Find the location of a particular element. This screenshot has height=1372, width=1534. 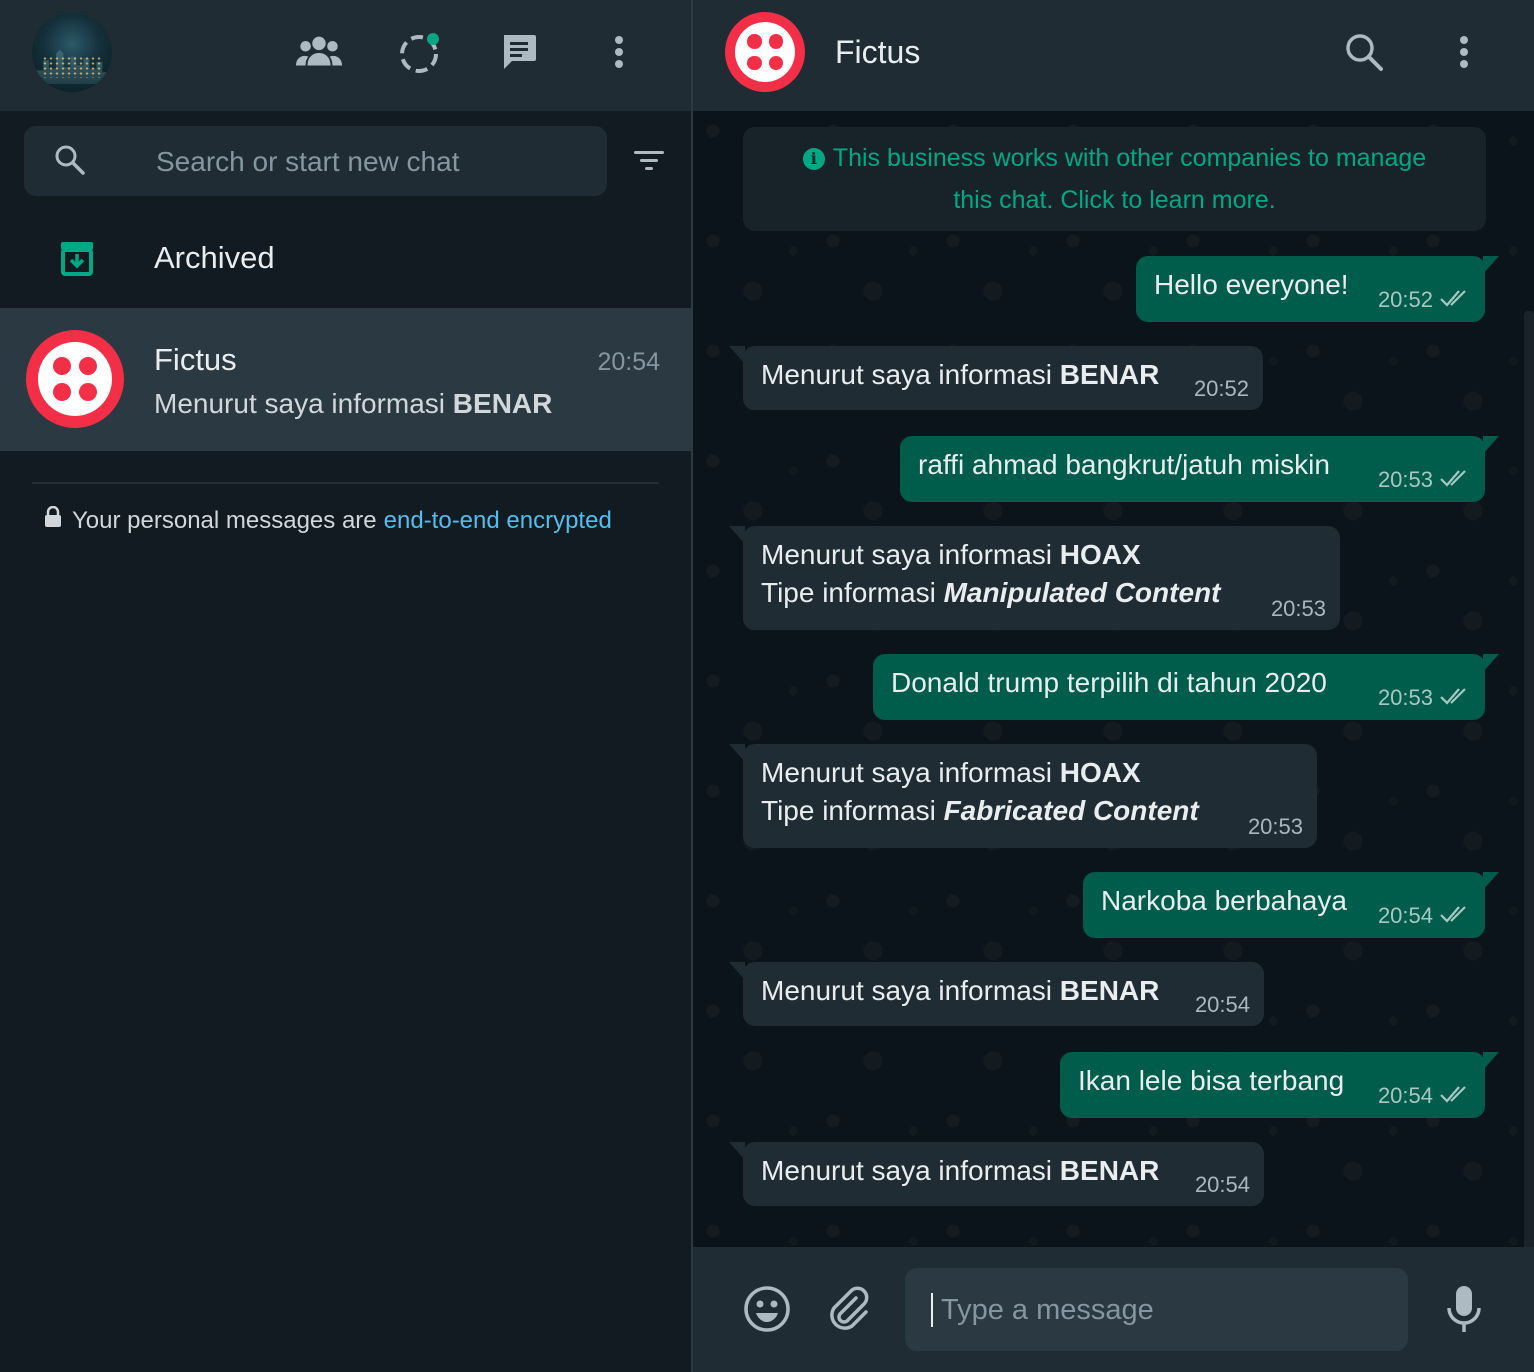

encryption-link: end-to-end encrypted is located at coordinates (498, 521).